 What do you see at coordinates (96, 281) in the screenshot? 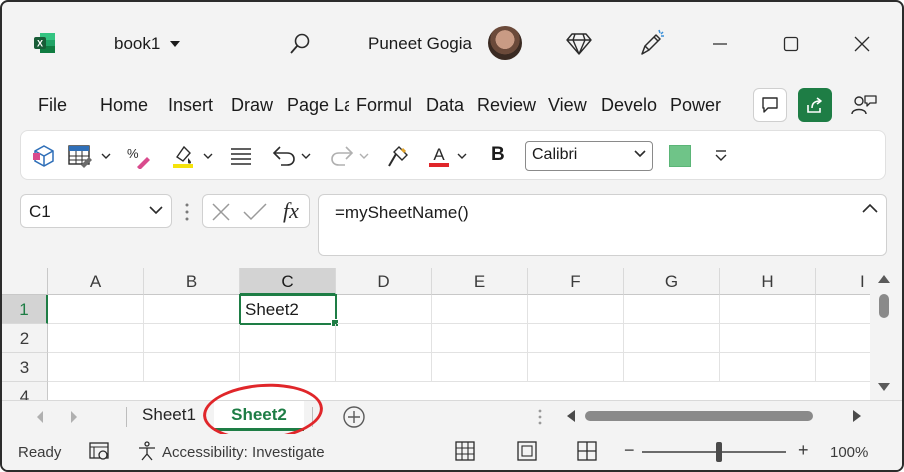
I see `column-header-a: A` at bounding box center [96, 281].